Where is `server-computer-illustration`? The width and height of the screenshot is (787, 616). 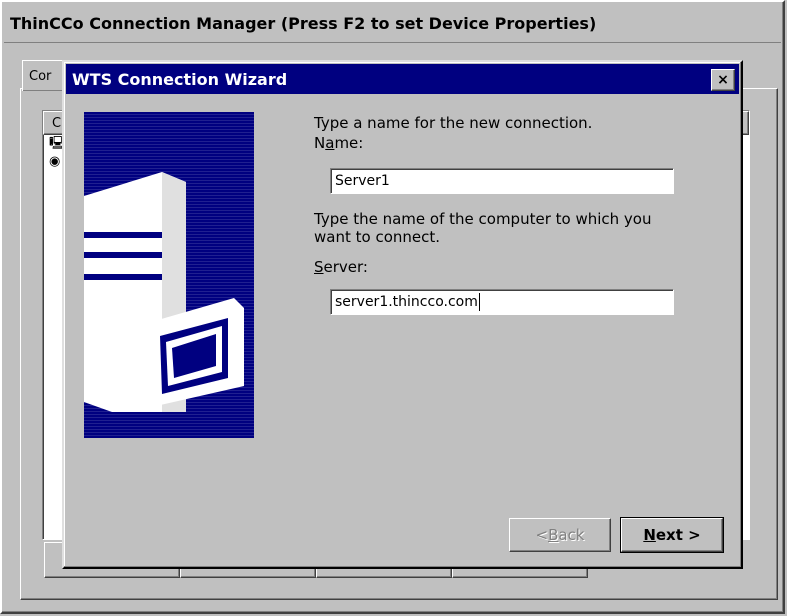 server-computer-illustration is located at coordinates (169, 275).